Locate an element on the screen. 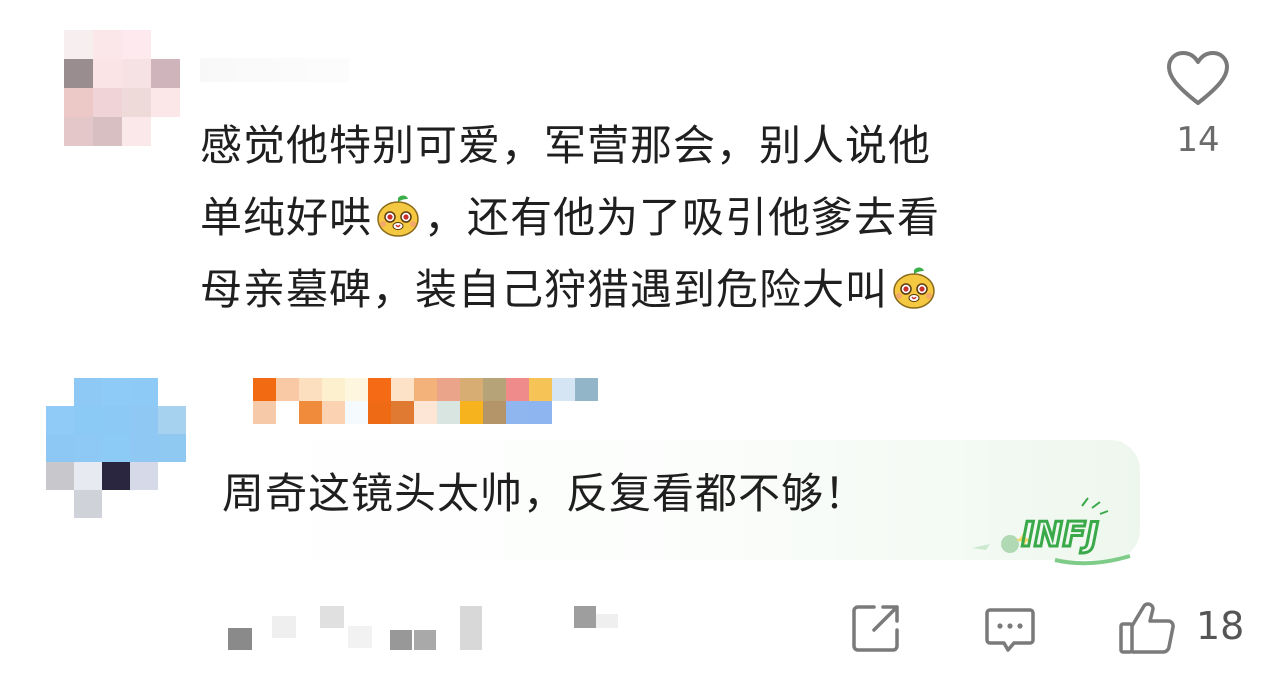 The image size is (1280, 673). comment-text: 周奇这镜头太帅，反复看都不够！ is located at coordinates (545, 493).